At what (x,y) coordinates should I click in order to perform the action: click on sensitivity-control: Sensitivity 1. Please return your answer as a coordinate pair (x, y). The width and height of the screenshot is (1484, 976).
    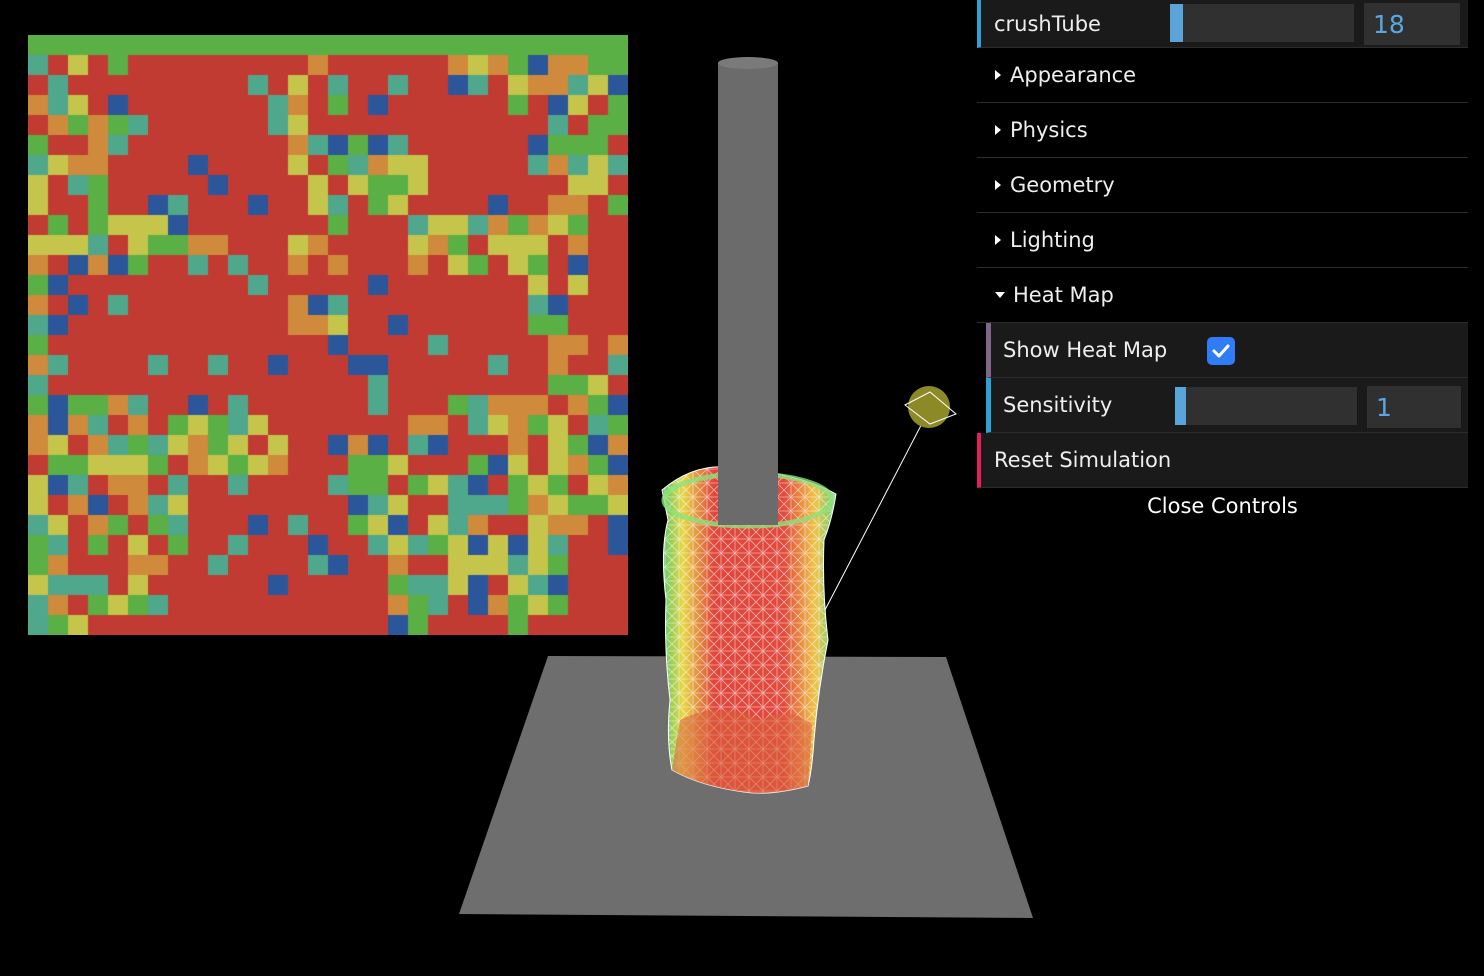
    Looking at the image, I should click on (1227, 405).